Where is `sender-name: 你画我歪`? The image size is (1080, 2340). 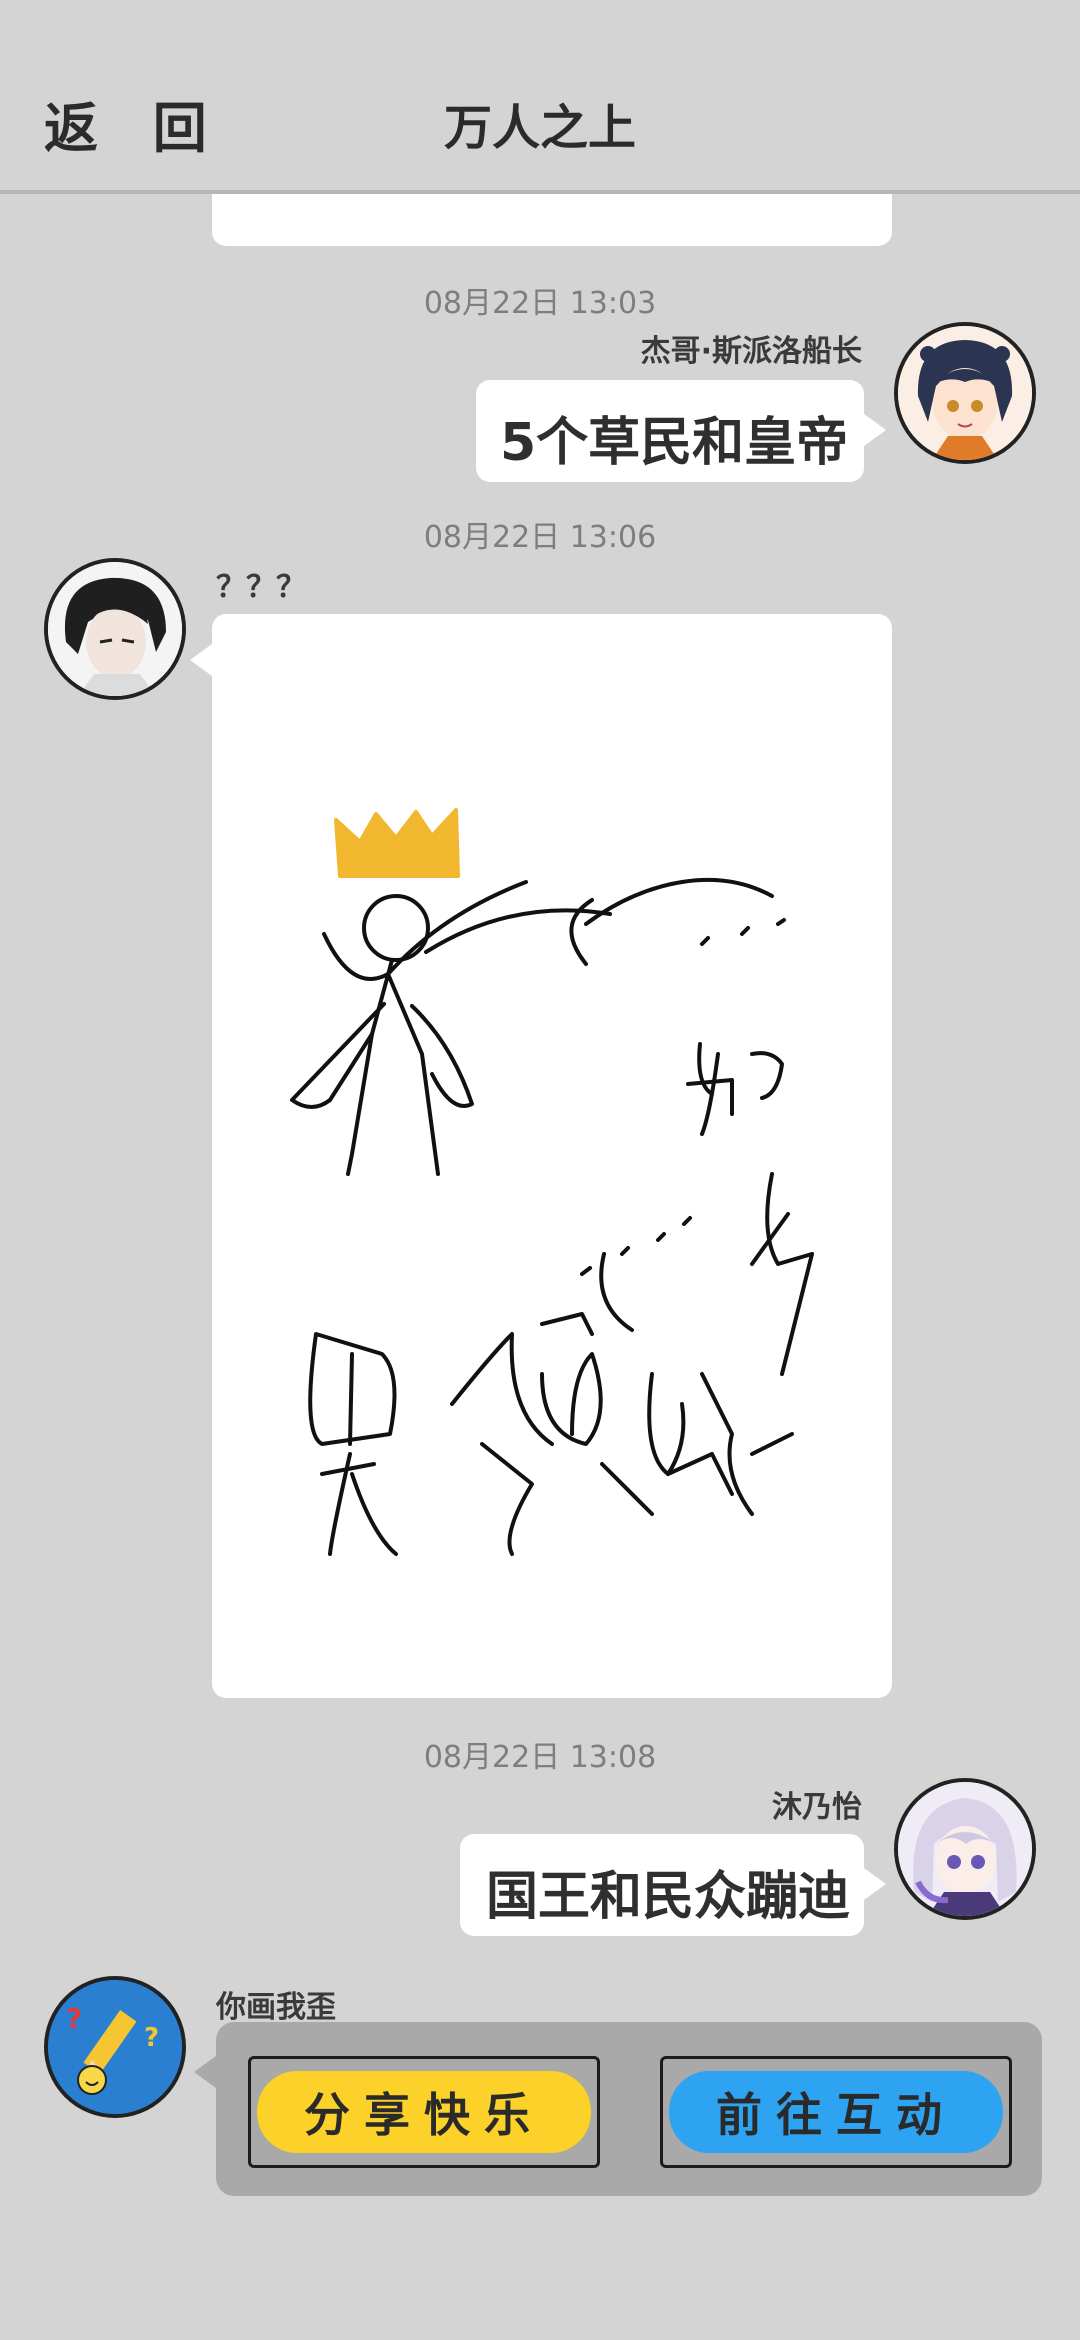
sender-name: 你画我歪 is located at coordinates (276, 2007).